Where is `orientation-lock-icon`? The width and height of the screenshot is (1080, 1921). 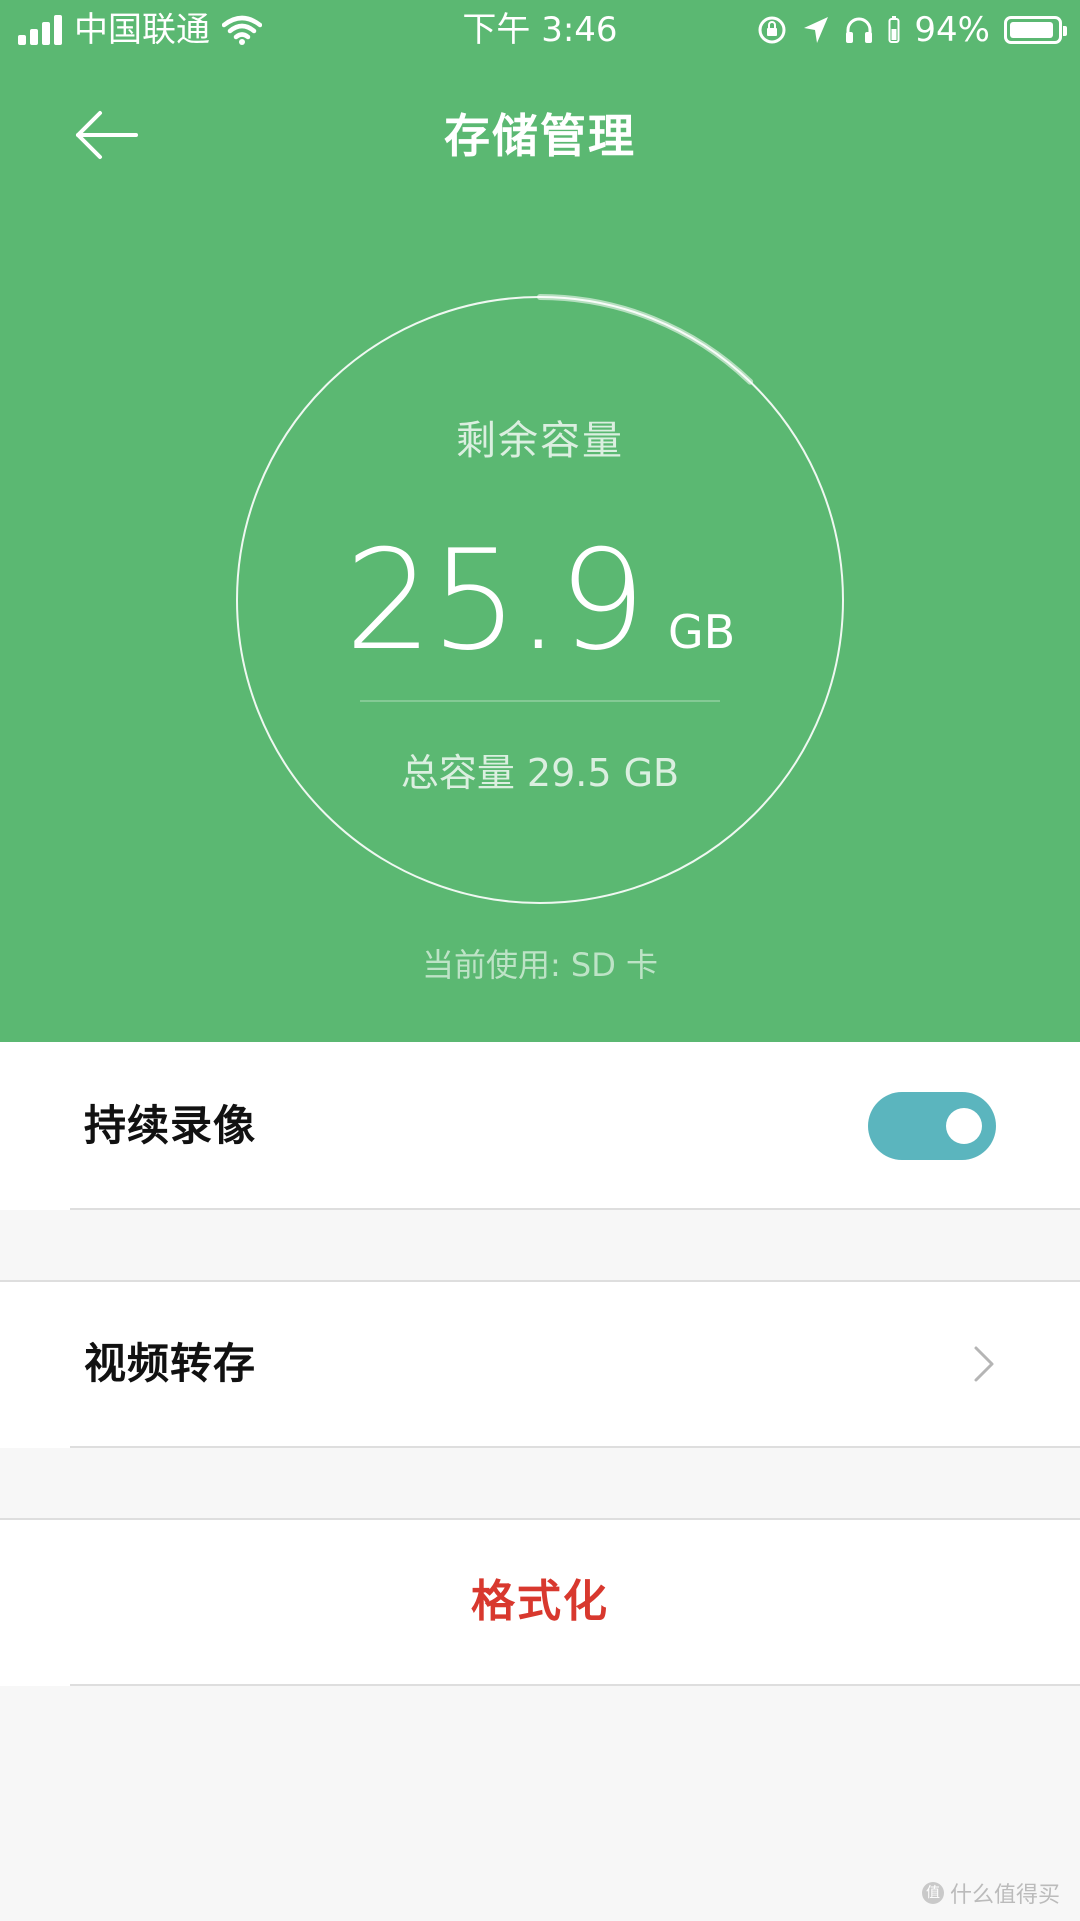
orientation-lock-icon is located at coordinates (772, 30).